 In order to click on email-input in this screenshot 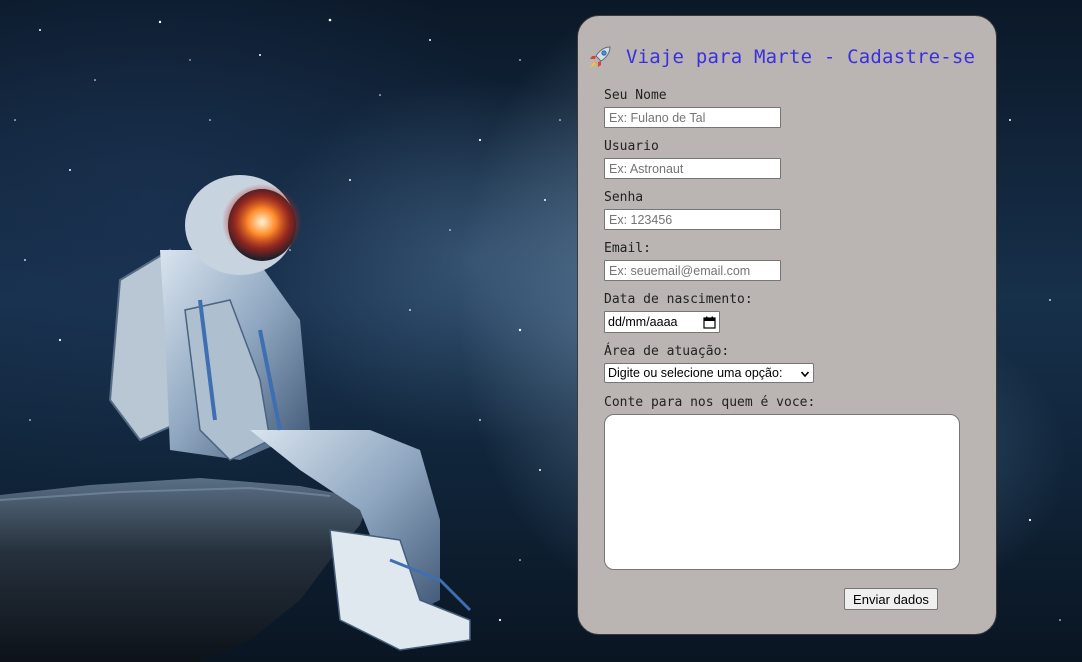, I will do `click(692, 270)`.